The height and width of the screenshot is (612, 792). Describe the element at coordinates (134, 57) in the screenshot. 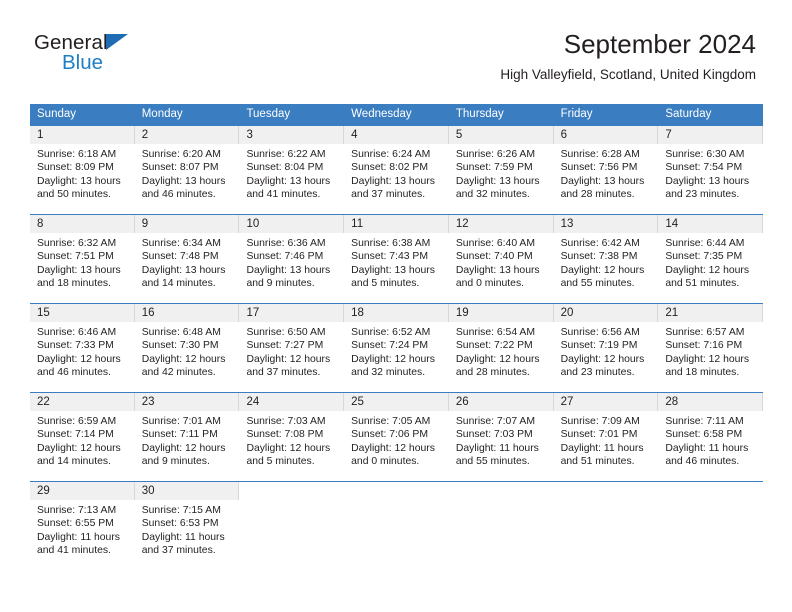

I see `general-blue-logo: General Blue` at that location.